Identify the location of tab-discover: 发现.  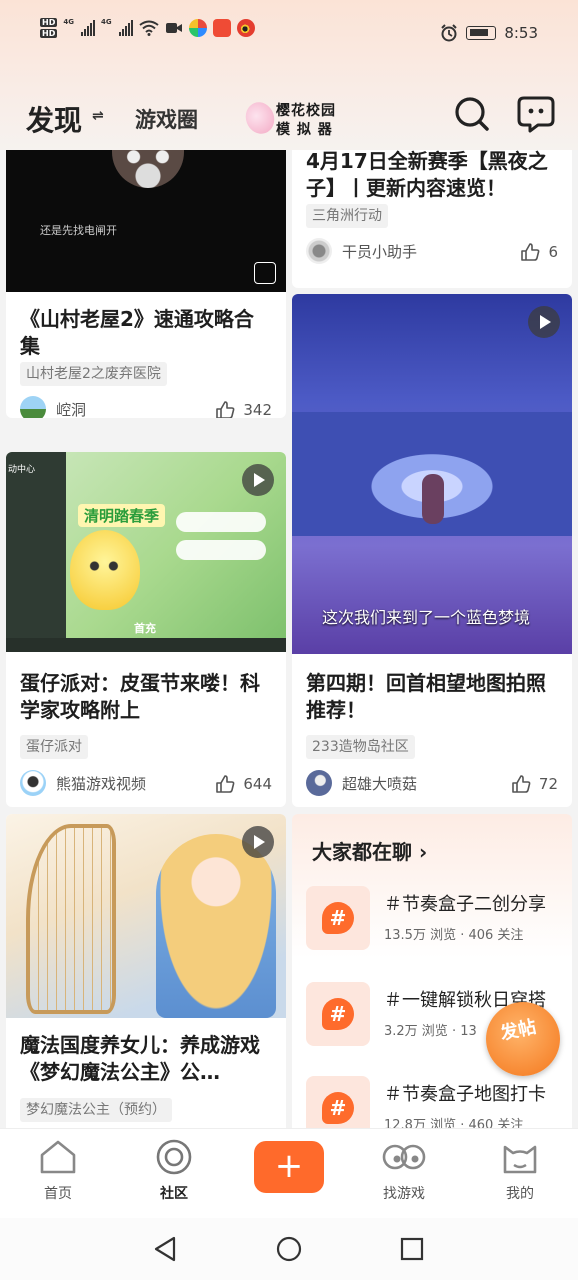
(54, 119).